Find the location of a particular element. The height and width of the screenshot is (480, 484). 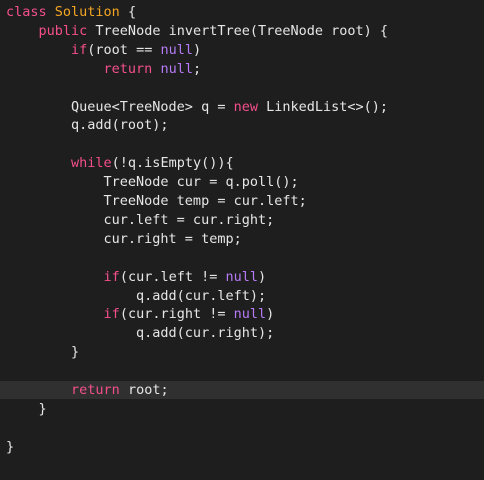

keyword-token: new is located at coordinates (245, 106).